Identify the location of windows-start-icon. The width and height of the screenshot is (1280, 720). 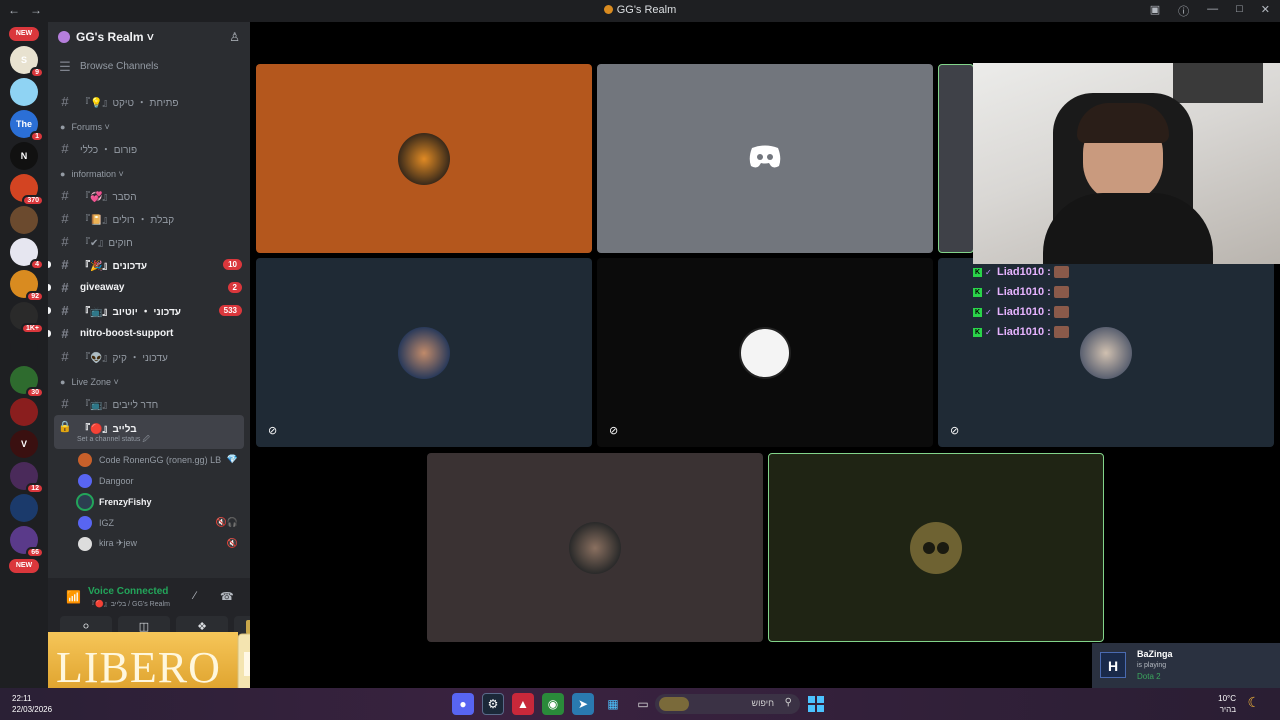
(816, 704).